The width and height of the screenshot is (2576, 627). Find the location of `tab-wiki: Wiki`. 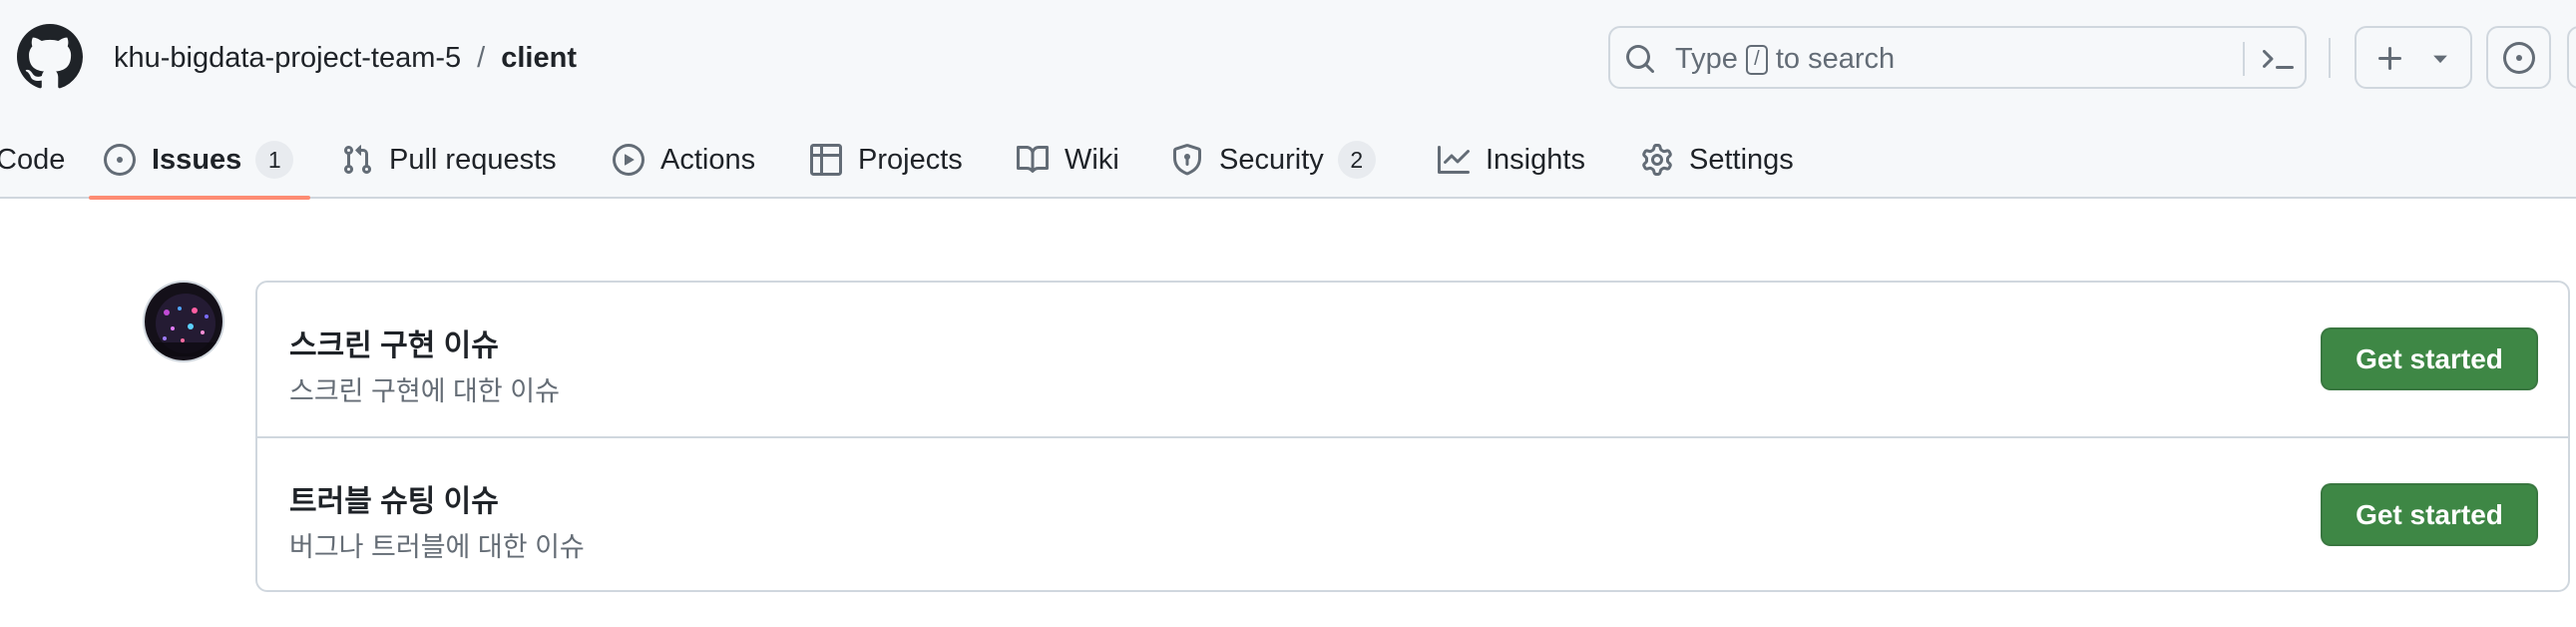

tab-wiki: Wiki is located at coordinates (1068, 160).